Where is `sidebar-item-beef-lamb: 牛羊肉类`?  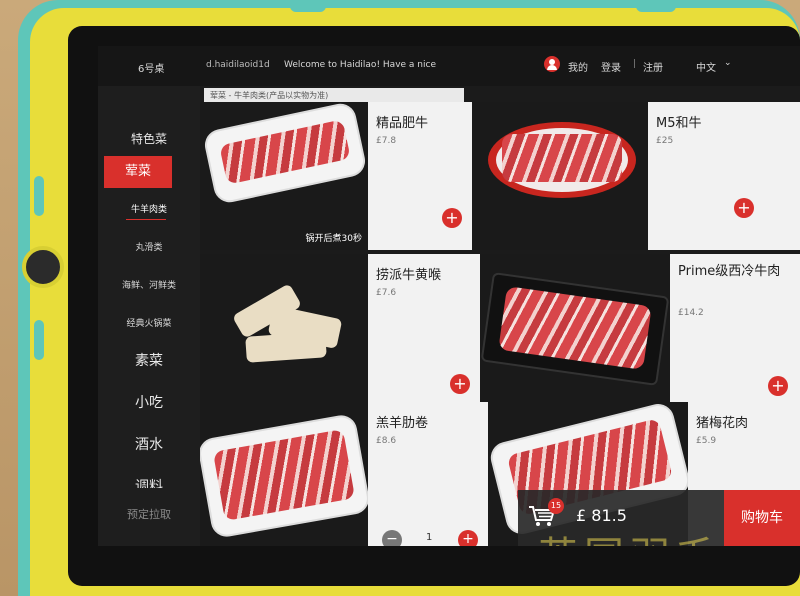
sidebar-item-beef-lamb: 牛羊肉类 is located at coordinates (149, 211).